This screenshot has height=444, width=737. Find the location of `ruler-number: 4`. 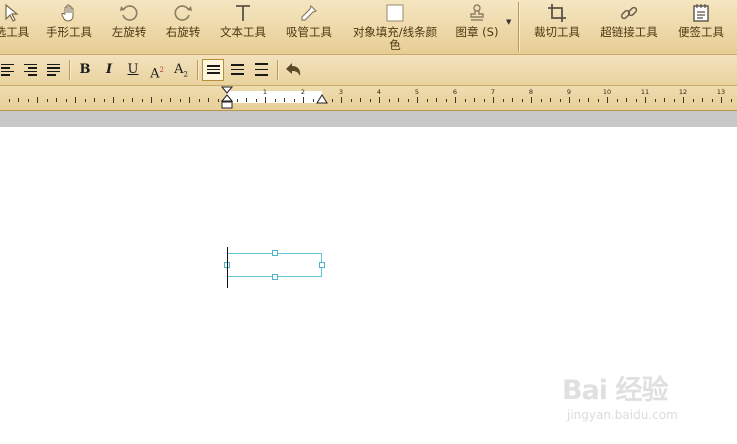

ruler-number: 4 is located at coordinates (379, 92).